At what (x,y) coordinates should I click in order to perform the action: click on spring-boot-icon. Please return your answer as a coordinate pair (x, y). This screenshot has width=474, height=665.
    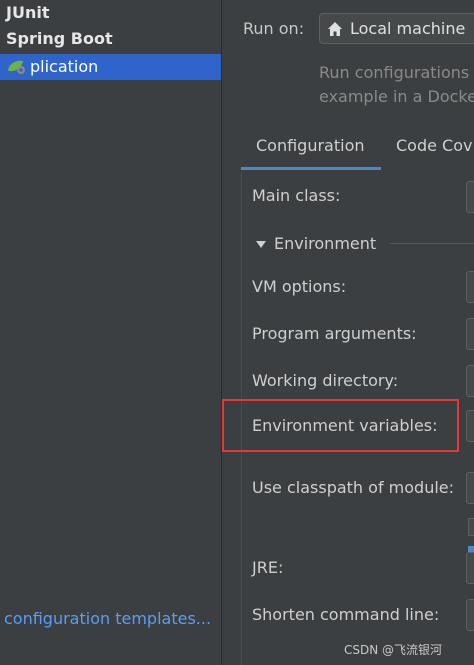
    Looking at the image, I should click on (16, 67).